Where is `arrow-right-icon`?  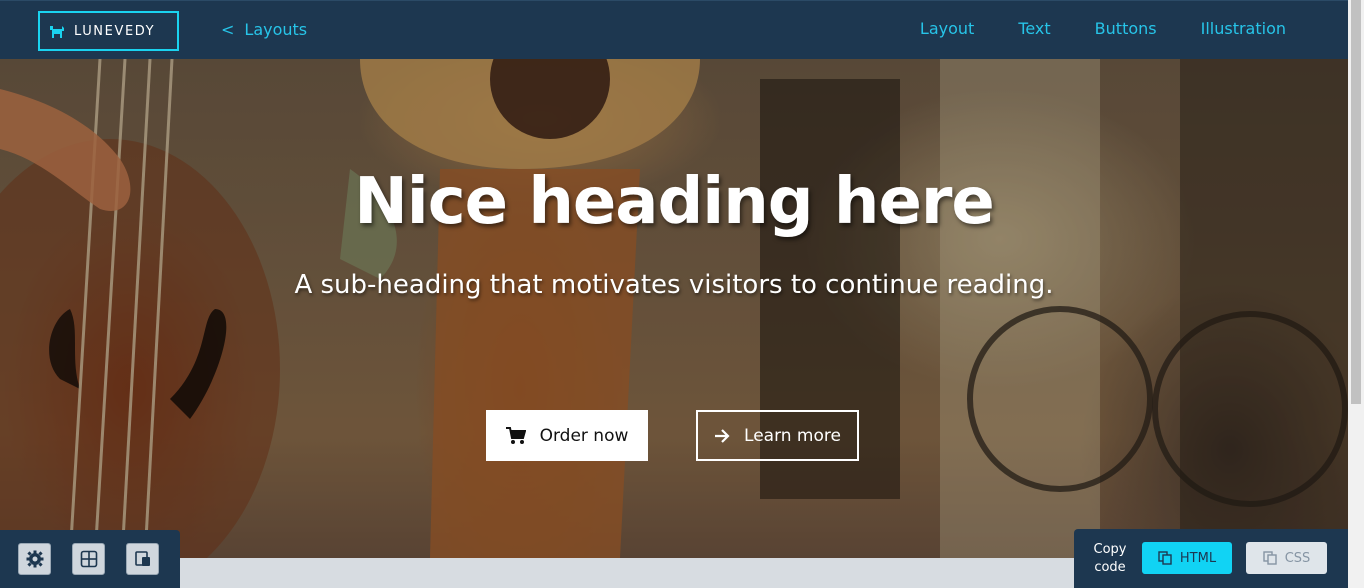
arrow-right-icon is located at coordinates (722, 435).